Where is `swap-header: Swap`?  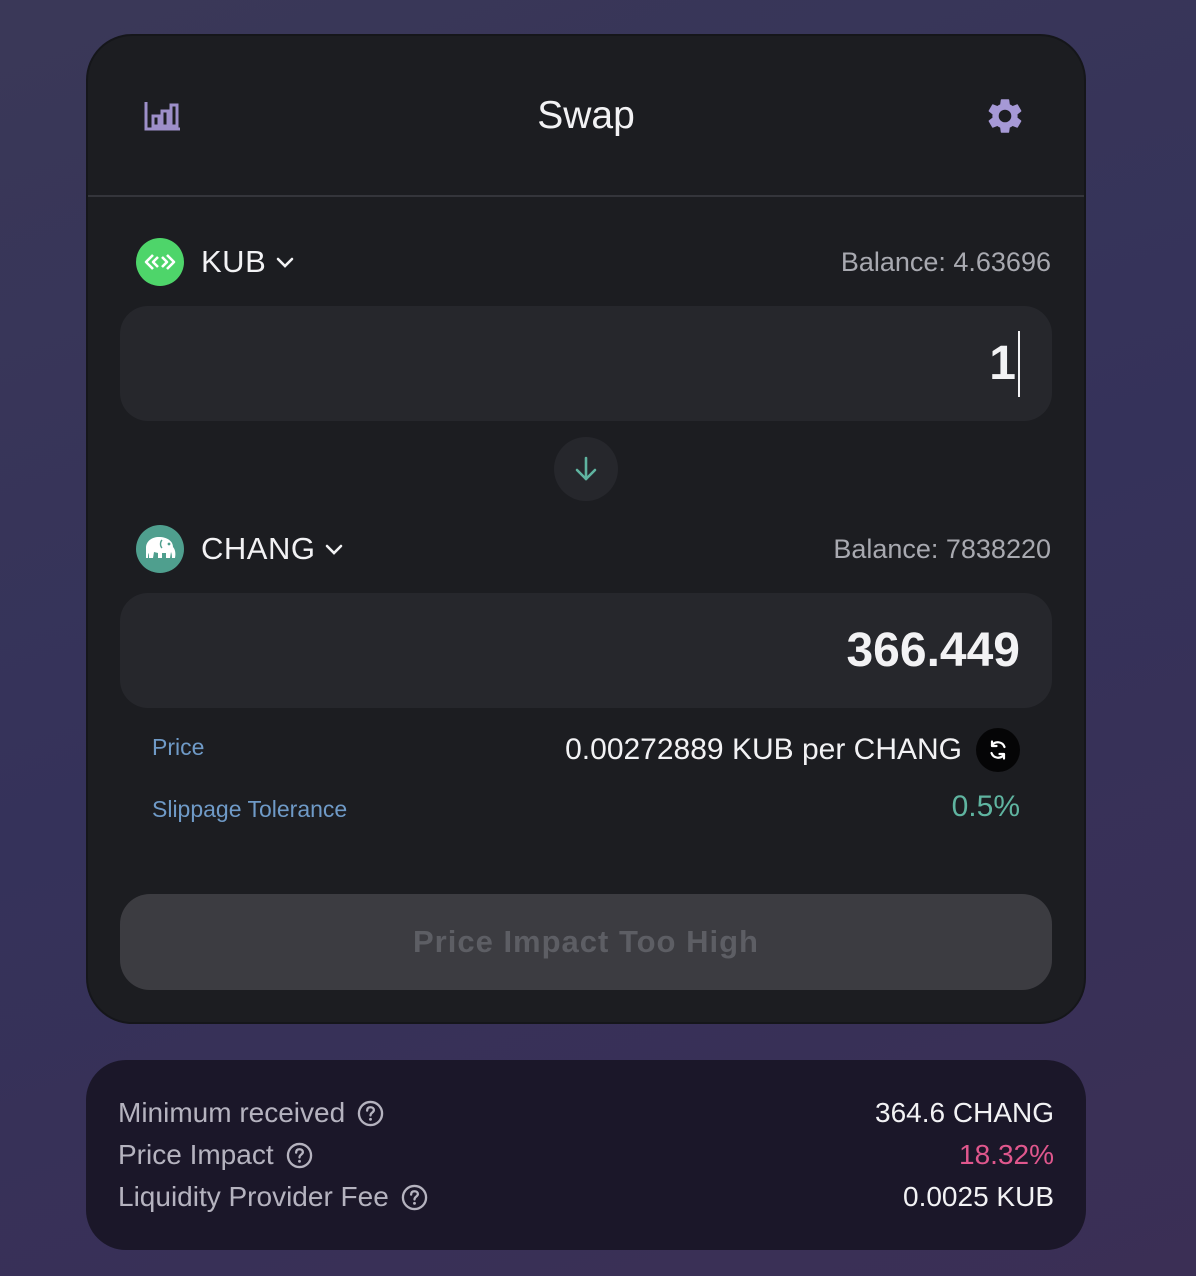
swap-header: Swap is located at coordinates (586, 116).